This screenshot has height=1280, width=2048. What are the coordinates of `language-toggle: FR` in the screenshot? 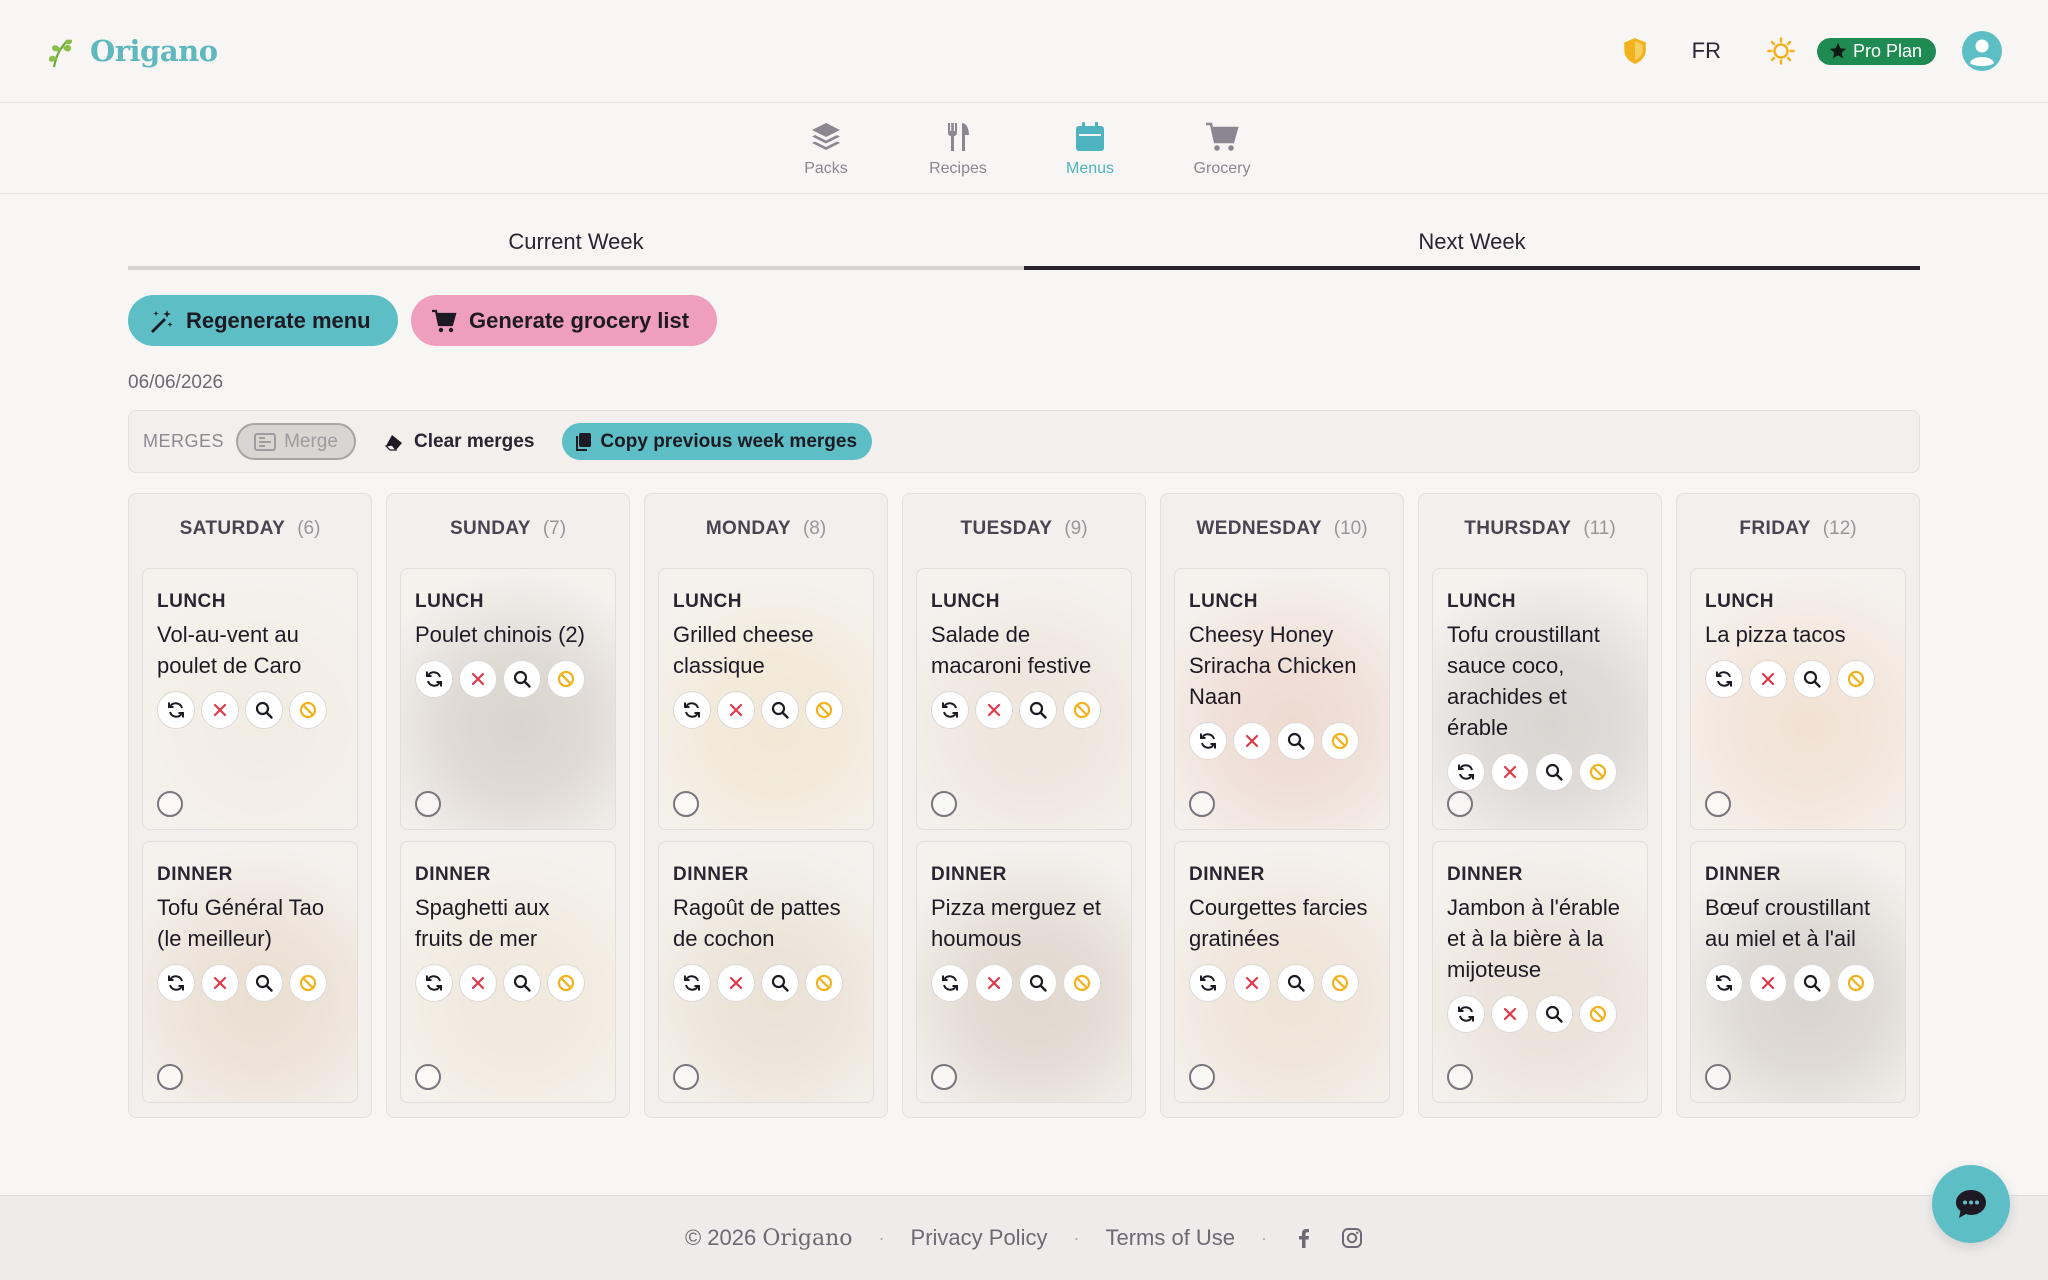 It's located at (1706, 51).